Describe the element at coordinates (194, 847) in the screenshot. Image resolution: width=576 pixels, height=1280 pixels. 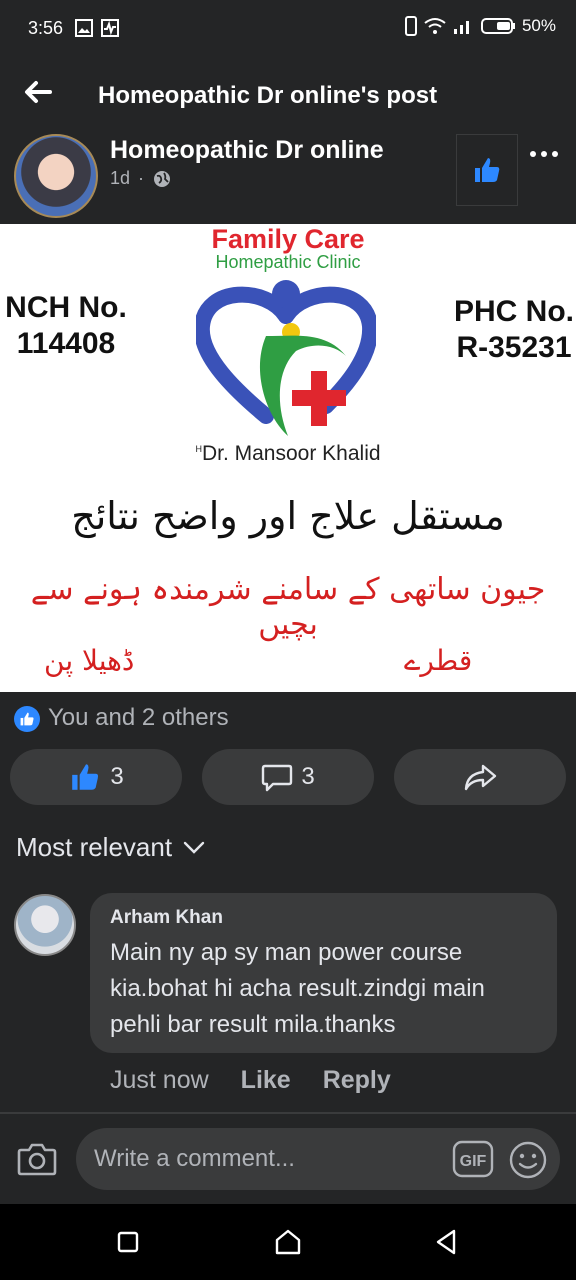
I see `chevron-down-icon` at that location.